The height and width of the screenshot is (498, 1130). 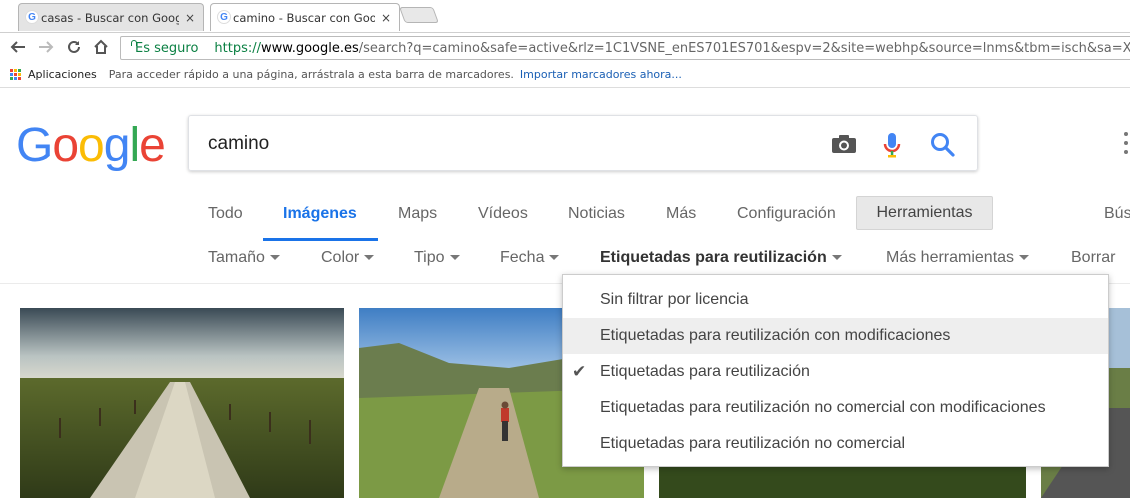 What do you see at coordinates (46, 48) in the screenshot?
I see `forward-arrow-icon` at bounding box center [46, 48].